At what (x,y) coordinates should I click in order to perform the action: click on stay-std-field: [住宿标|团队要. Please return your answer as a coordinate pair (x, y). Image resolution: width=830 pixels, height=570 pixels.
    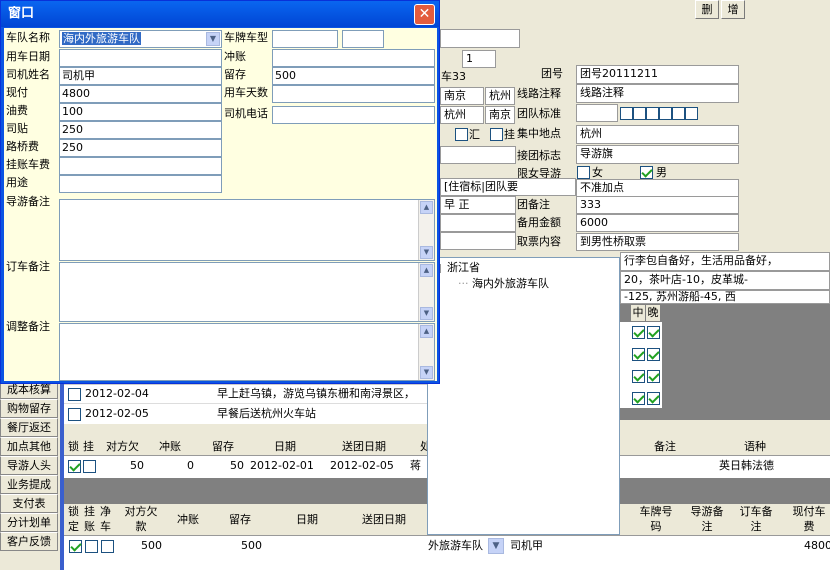
    Looking at the image, I should click on (508, 187).